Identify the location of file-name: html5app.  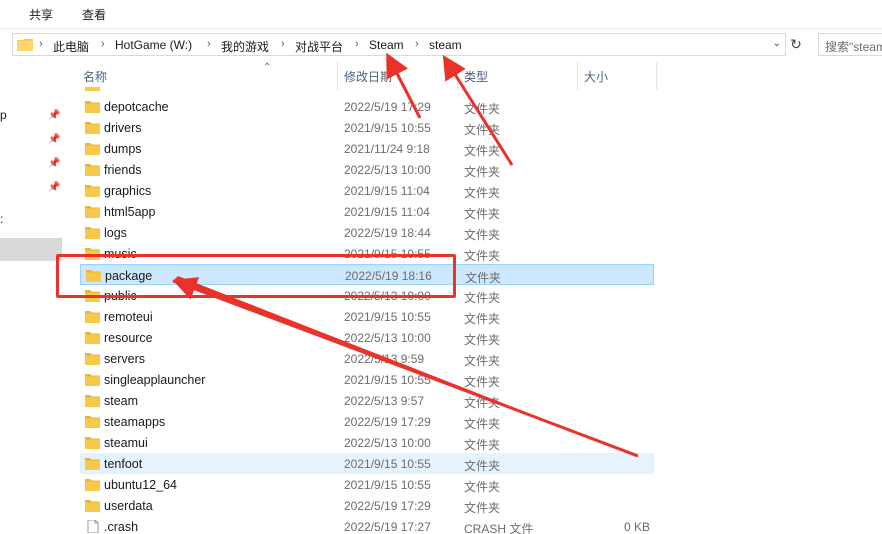
(130, 212).